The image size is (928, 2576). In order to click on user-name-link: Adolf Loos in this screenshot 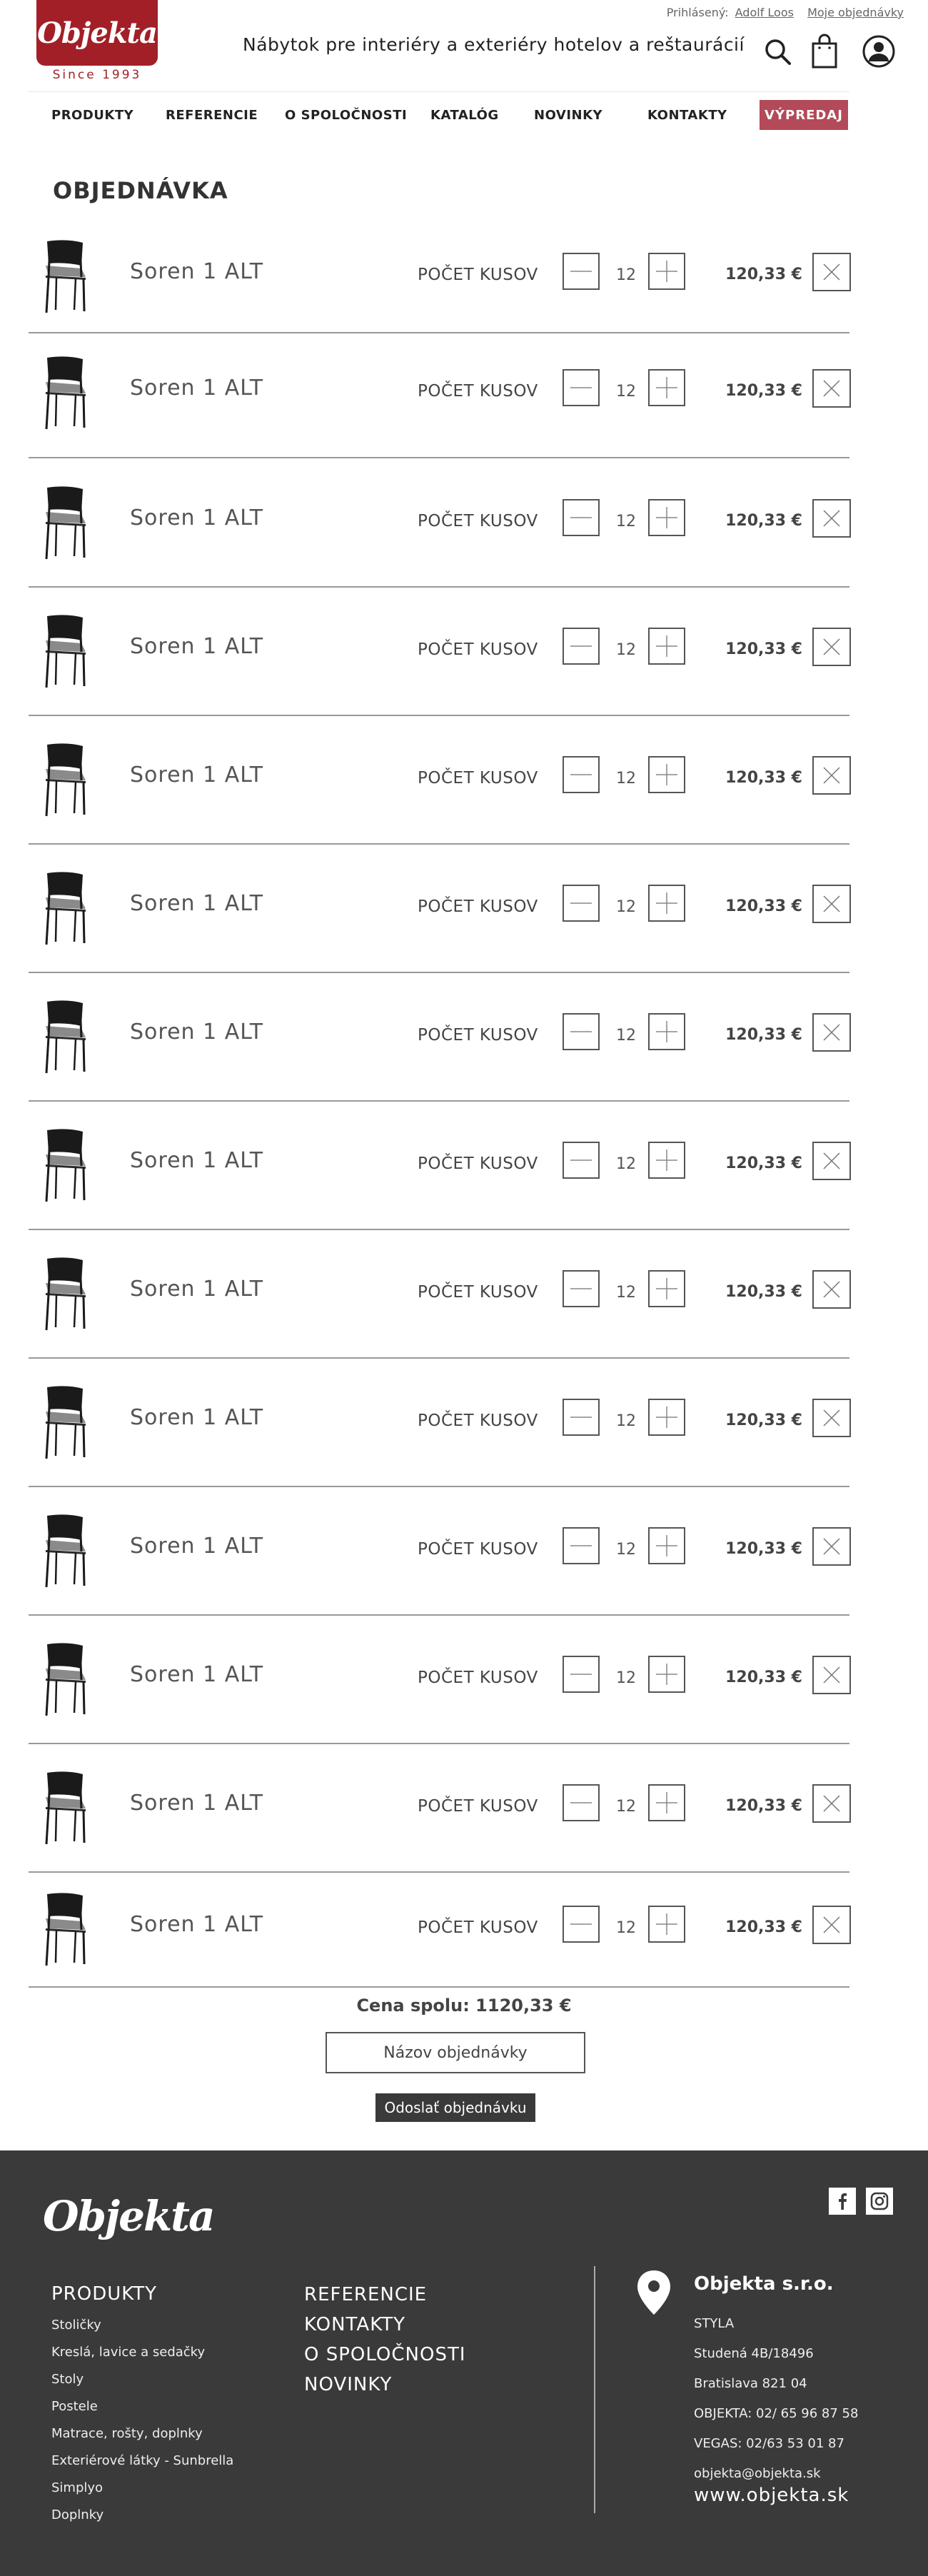, I will do `click(764, 13)`.